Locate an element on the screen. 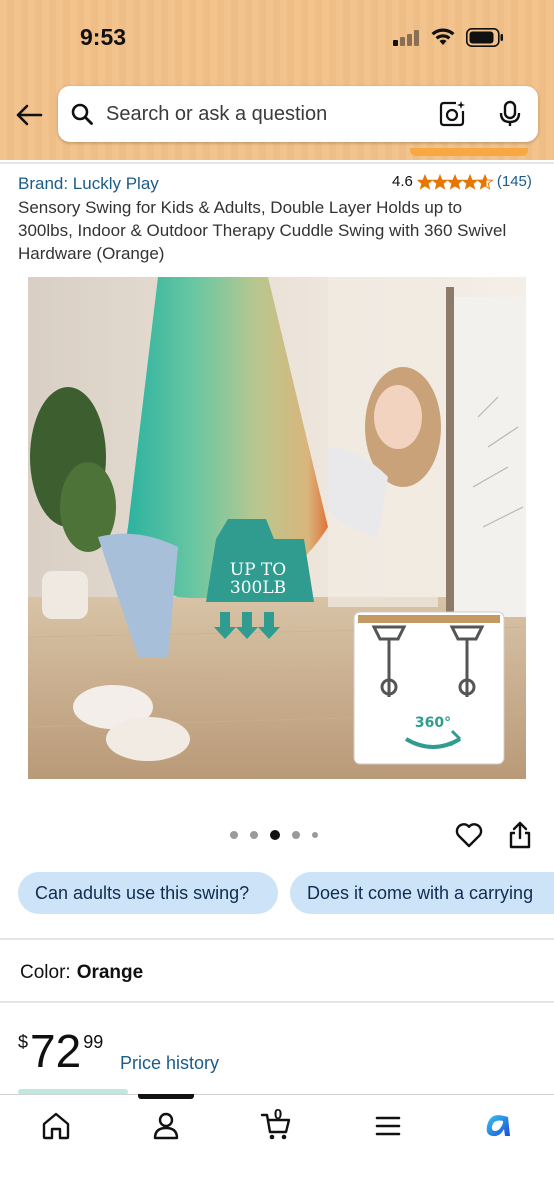  price: $ 72 99 is located at coordinates (60, 1051).